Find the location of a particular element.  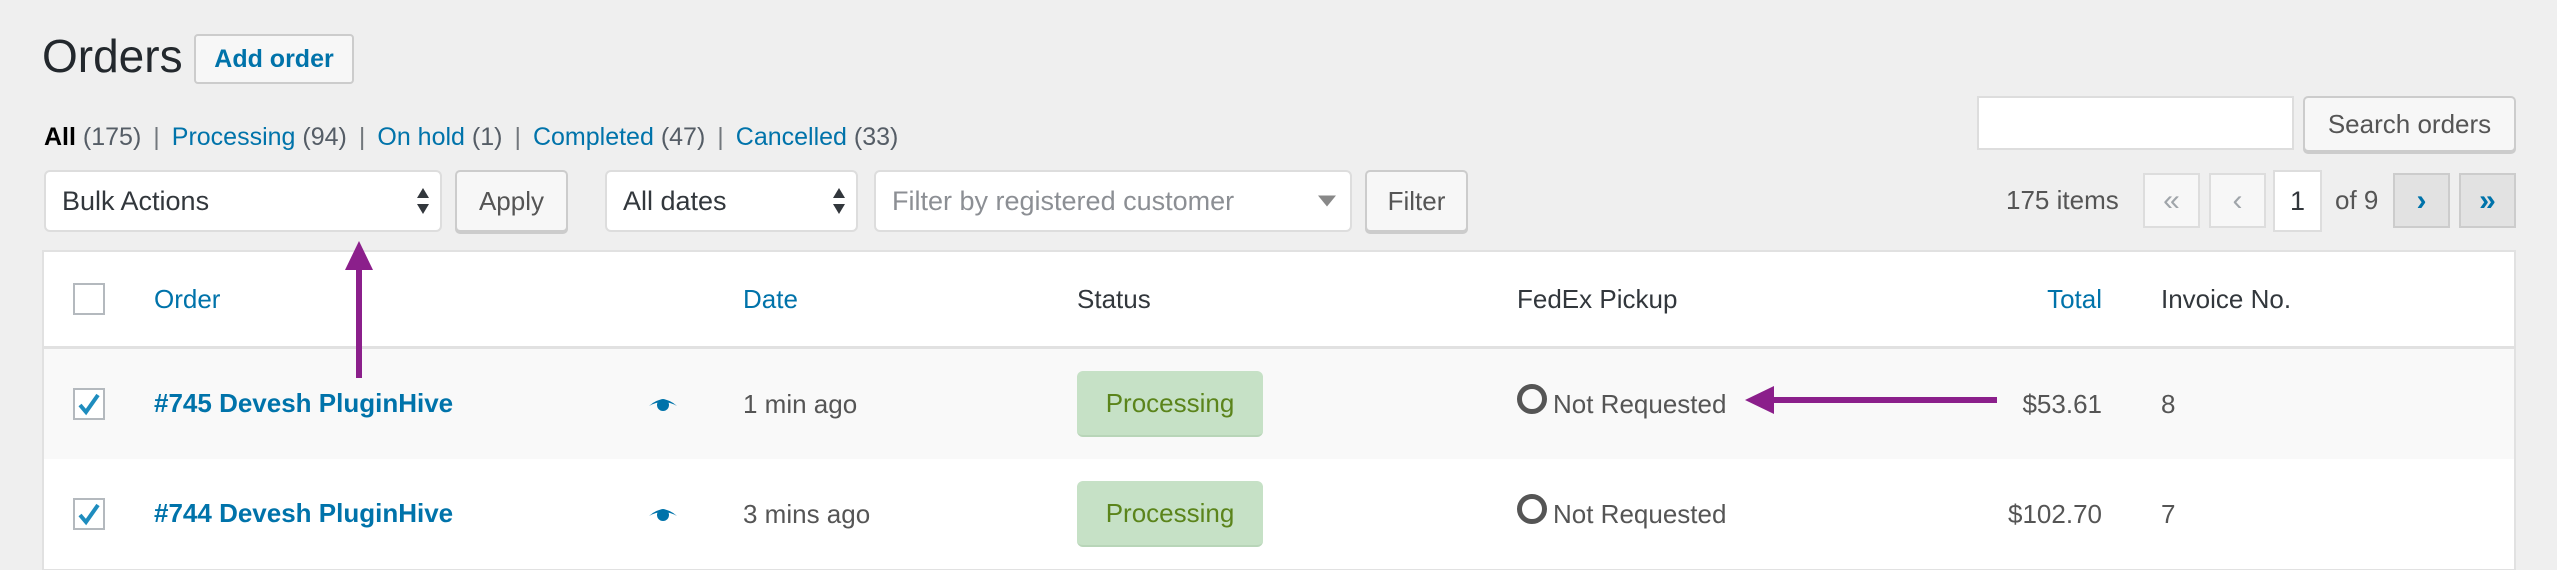

status-filter-completed: Completed (47) is located at coordinates (619, 137).